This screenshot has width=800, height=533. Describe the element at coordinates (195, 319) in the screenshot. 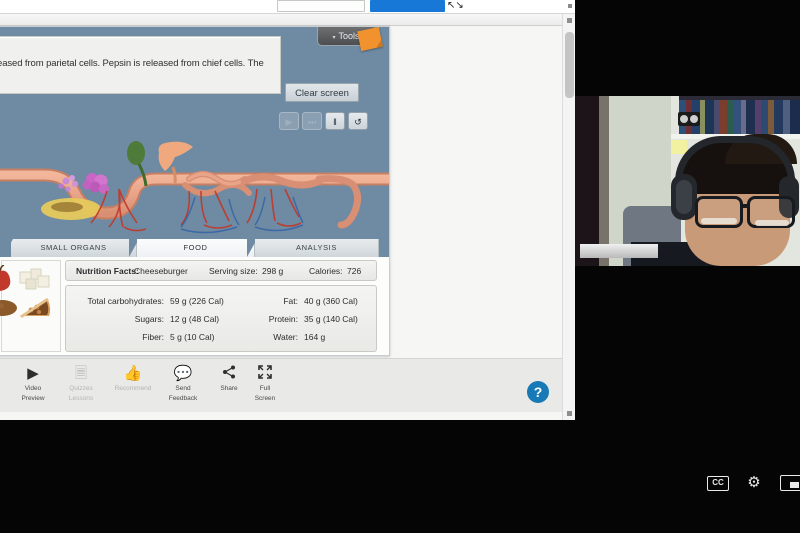

I see `row-value: 12 g (48 Cal)` at that location.